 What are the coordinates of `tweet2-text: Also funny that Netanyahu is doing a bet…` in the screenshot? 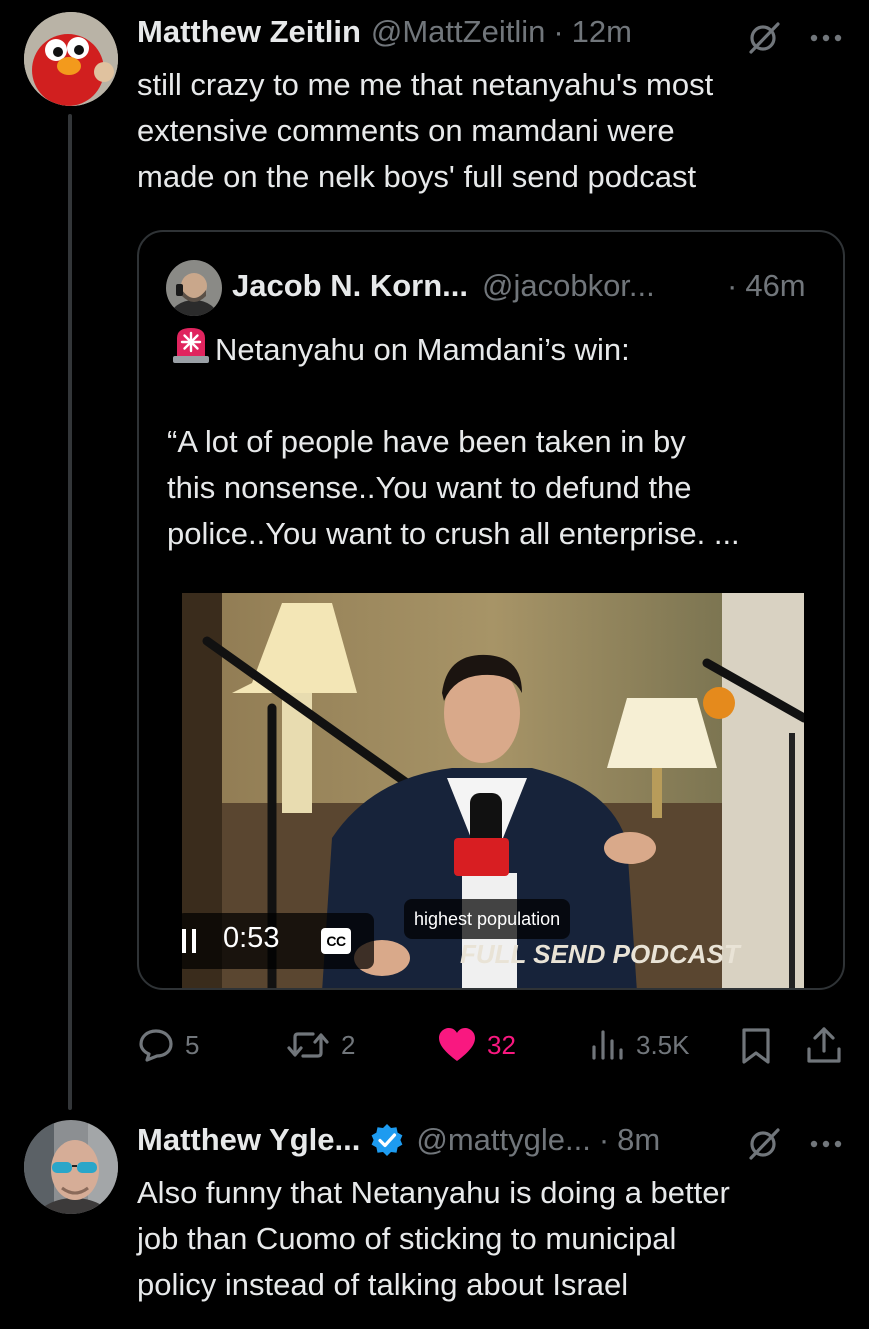 It's located at (433, 1238).